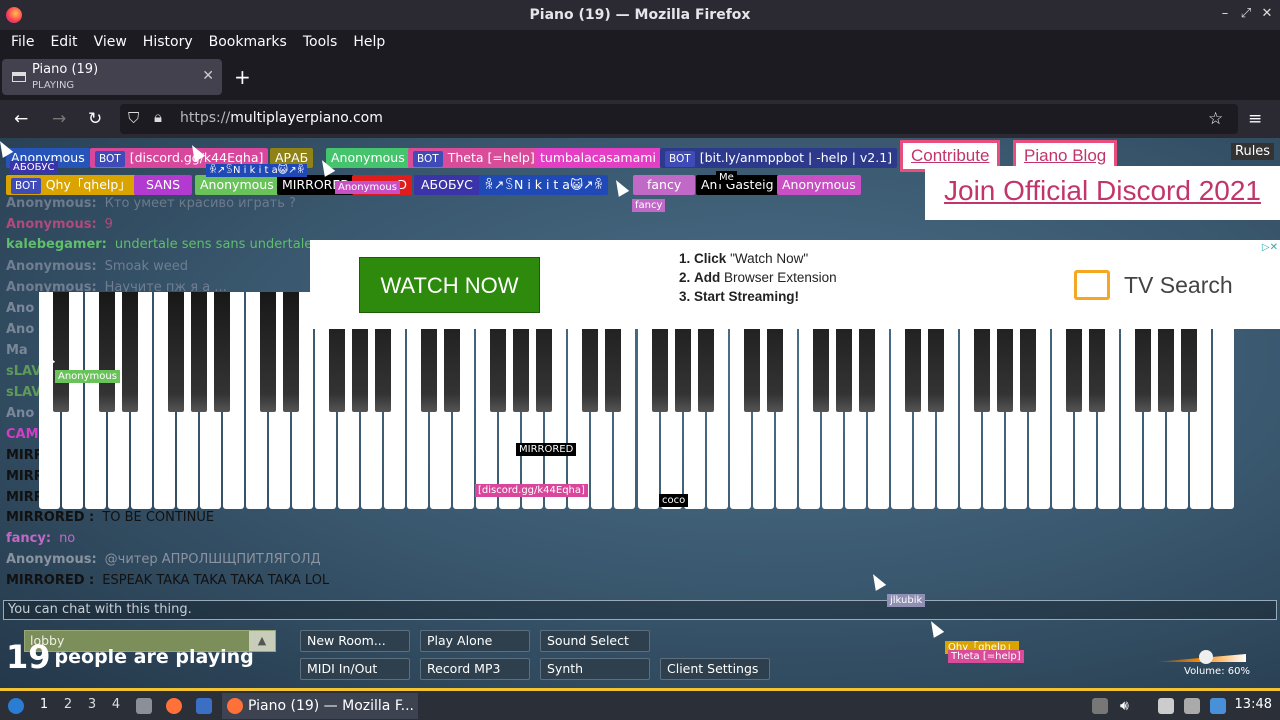 This screenshot has height=720, width=1280. Describe the element at coordinates (53, 85) in the screenshot. I see `tab-status: PLAYING` at that location.